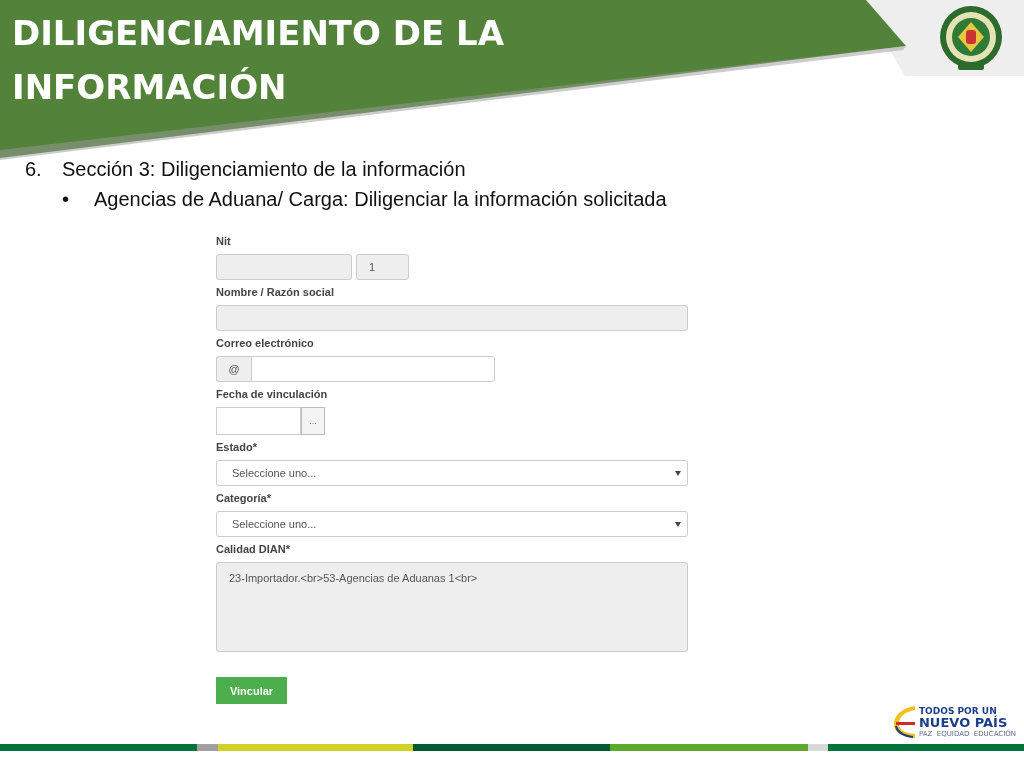 The width and height of the screenshot is (1024, 768). What do you see at coordinates (904, 722) in the screenshot?
I see `logo-icon` at bounding box center [904, 722].